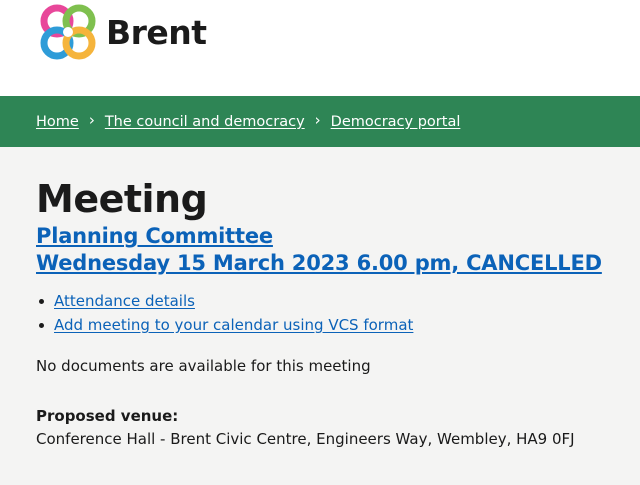 Image resolution: width=640 pixels, height=485 pixels. I want to click on brent-knot-logo-icon, so click(68, 32).